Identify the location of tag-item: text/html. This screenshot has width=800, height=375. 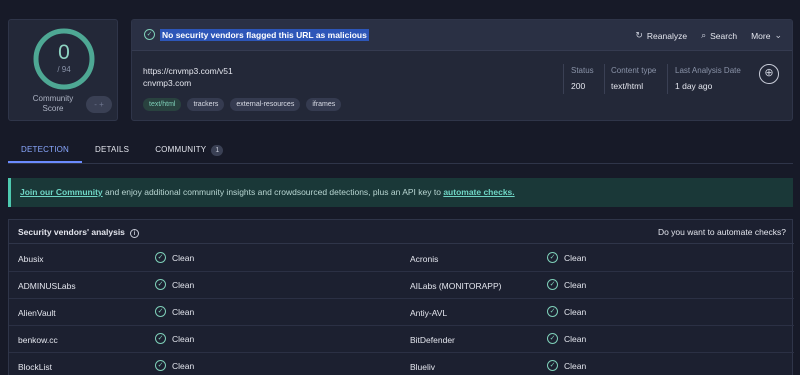
(162, 104).